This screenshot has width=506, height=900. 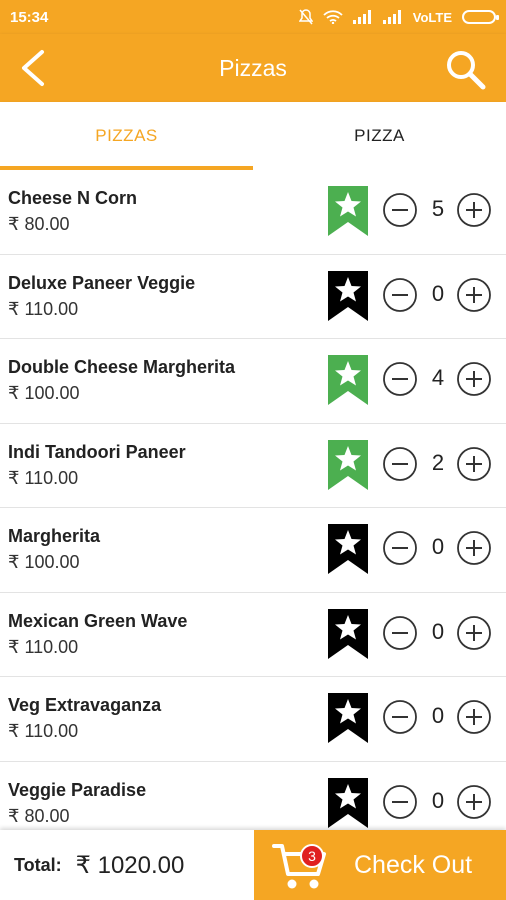 I want to click on cart-count-badge: 3, so click(x=312, y=856).